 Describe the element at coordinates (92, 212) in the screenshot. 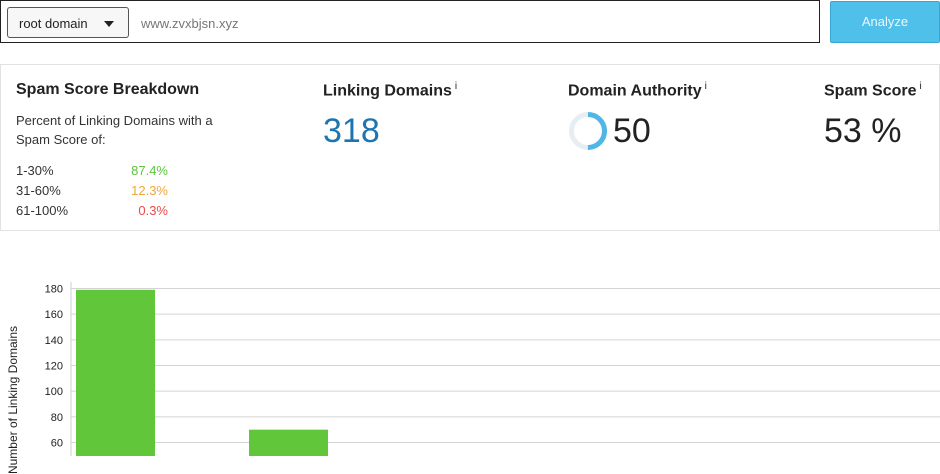

I see `breakdown-row: 61-100% 0.3%` at that location.